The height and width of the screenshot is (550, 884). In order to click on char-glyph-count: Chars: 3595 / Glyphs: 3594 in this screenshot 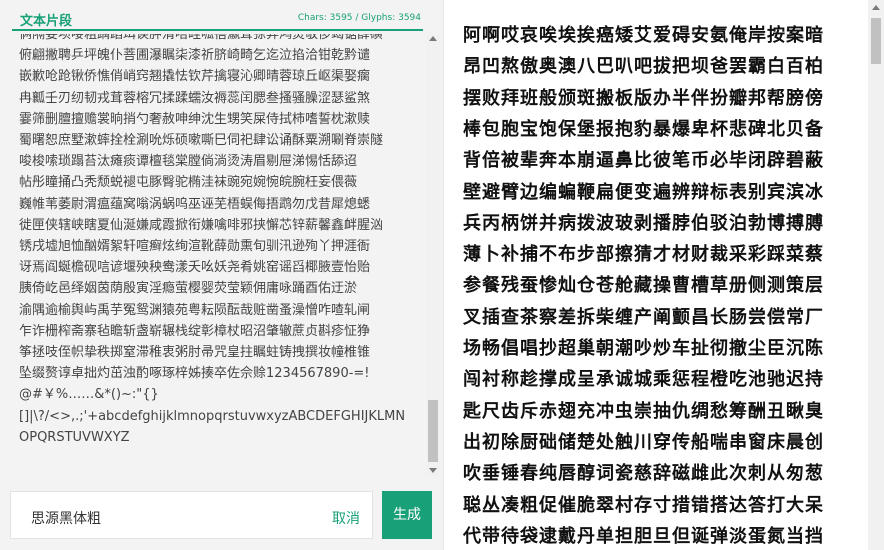, I will do `click(359, 18)`.